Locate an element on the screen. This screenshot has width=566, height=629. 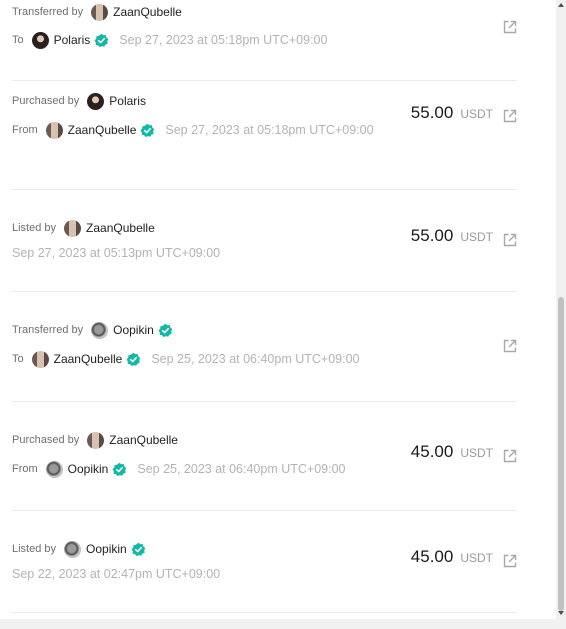
activity-timestamp: Sep 22, 2023 at 02:47pm UTC+09:00 is located at coordinates (116, 574).